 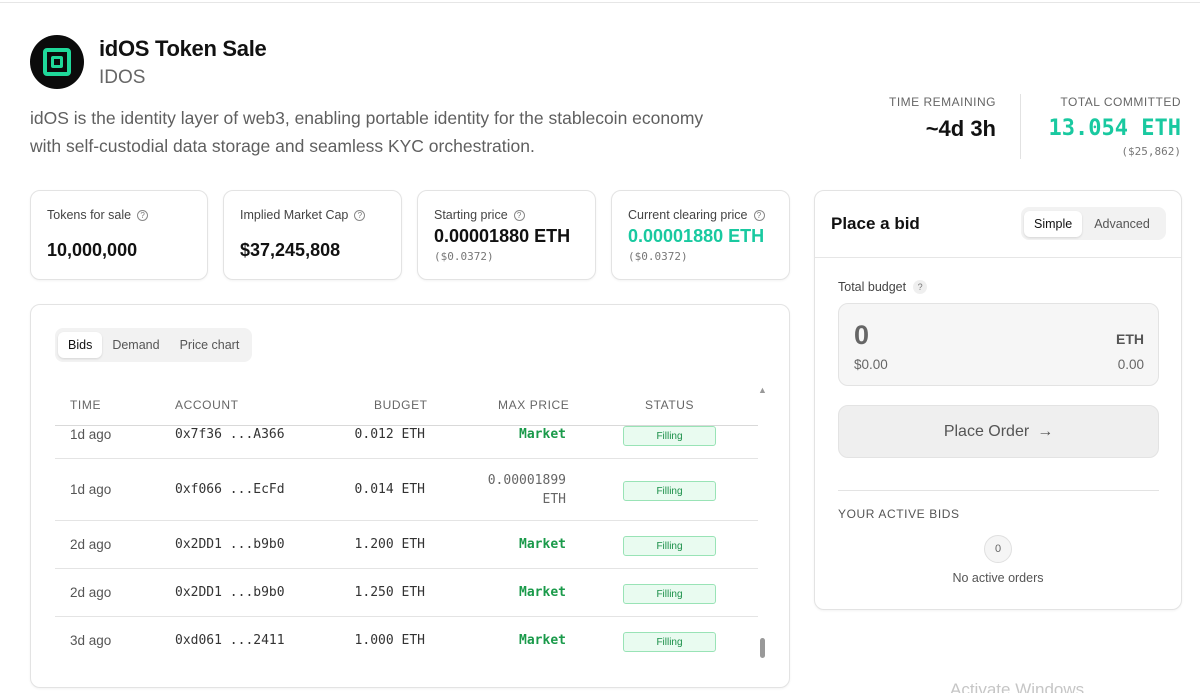 I want to click on row-account: 0x7f36 ...A366, so click(x=230, y=434).